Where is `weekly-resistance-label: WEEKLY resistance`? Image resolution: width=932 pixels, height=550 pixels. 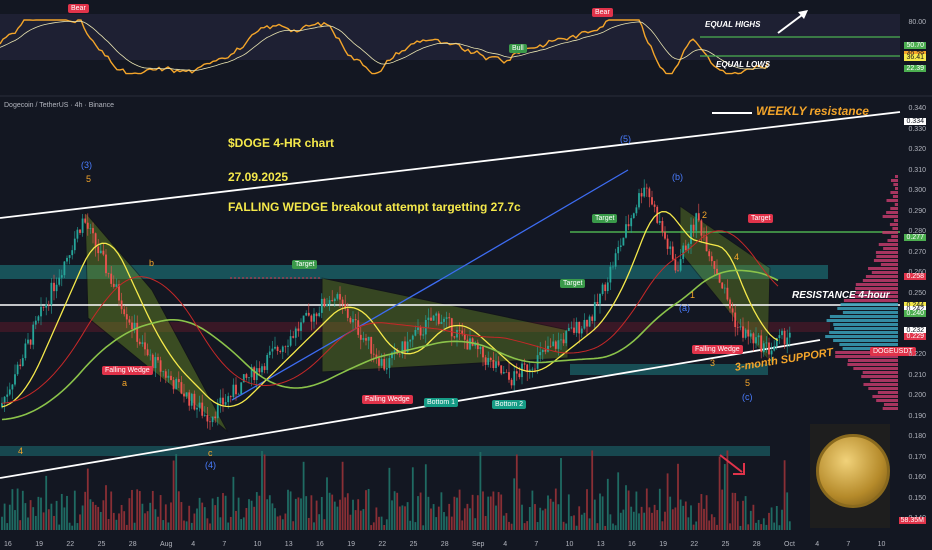 weekly-resistance-label: WEEKLY resistance is located at coordinates (812, 111).